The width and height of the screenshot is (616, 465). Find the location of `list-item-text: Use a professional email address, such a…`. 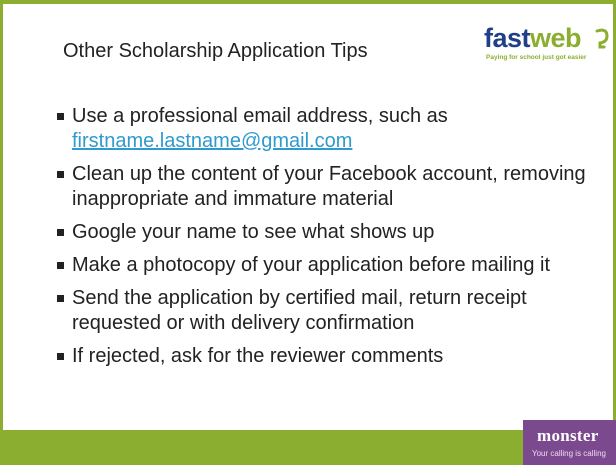

list-item-text: Use a professional email address, such a… is located at coordinates (260, 116).